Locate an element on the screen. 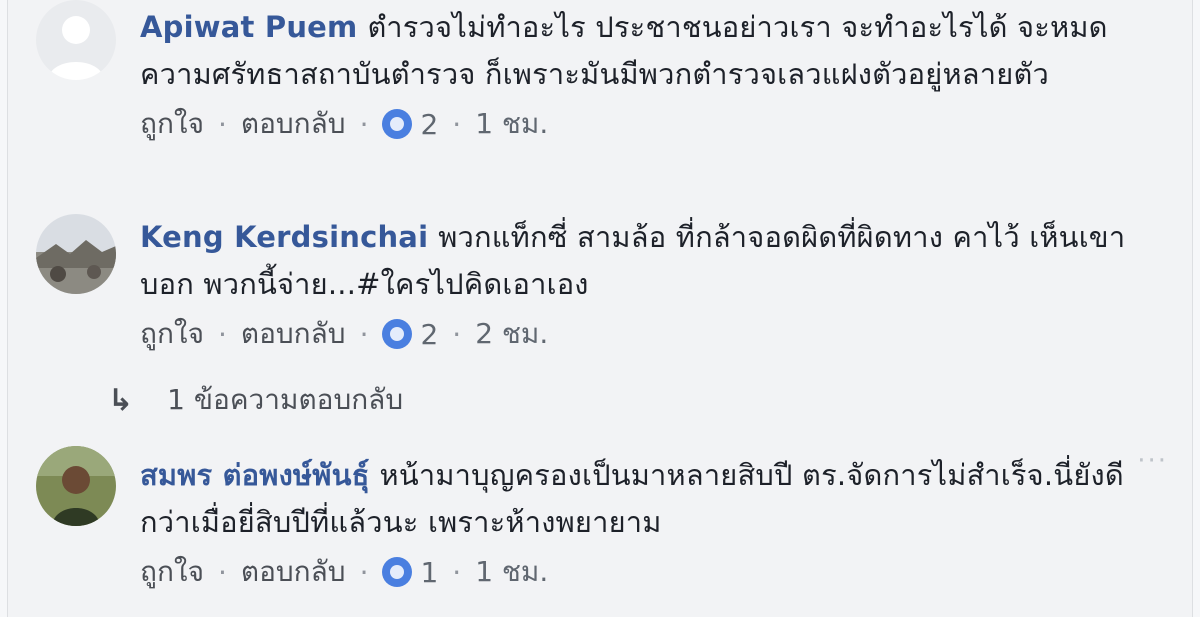 Image resolution: width=1200 pixels, height=617 pixels. avatar-default is located at coordinates (76, 40).